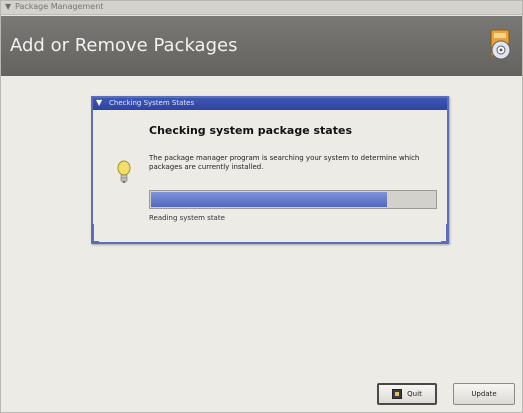 This screenshot has height=413, width=523. Describe the element at coordinates (124, 45) in the screenshot. I see `page-title: Add or Remove Packages` at that location.